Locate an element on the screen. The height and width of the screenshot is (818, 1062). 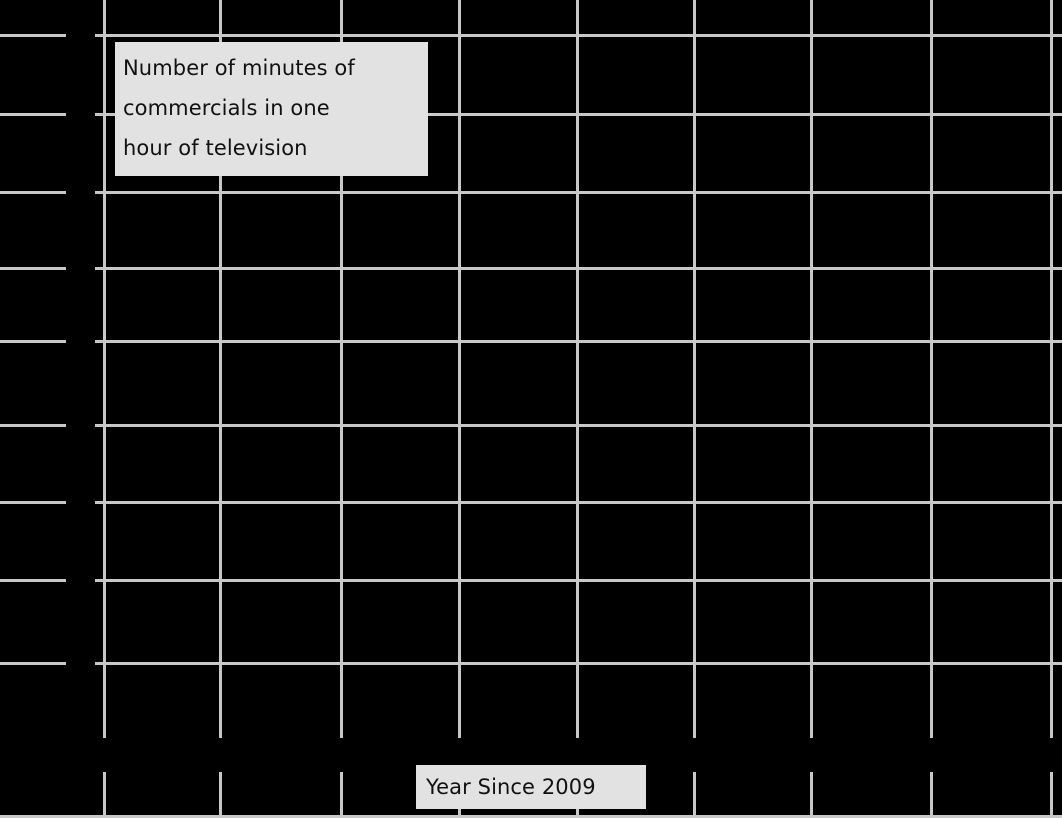
gridline-vertical-5-lower-stub is located at coordinates (694, 795).